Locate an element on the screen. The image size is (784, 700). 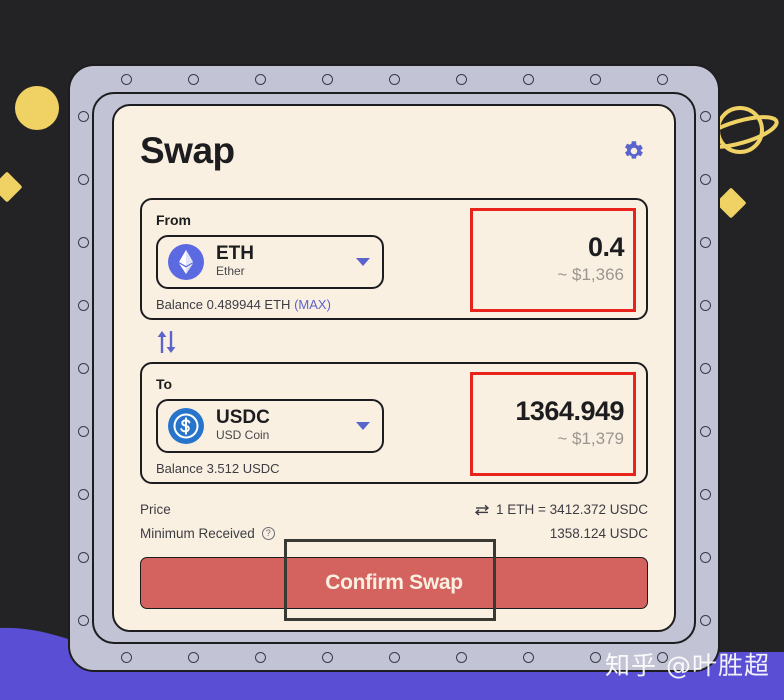
price-label-group: Price is located at coordinates (155, 510).